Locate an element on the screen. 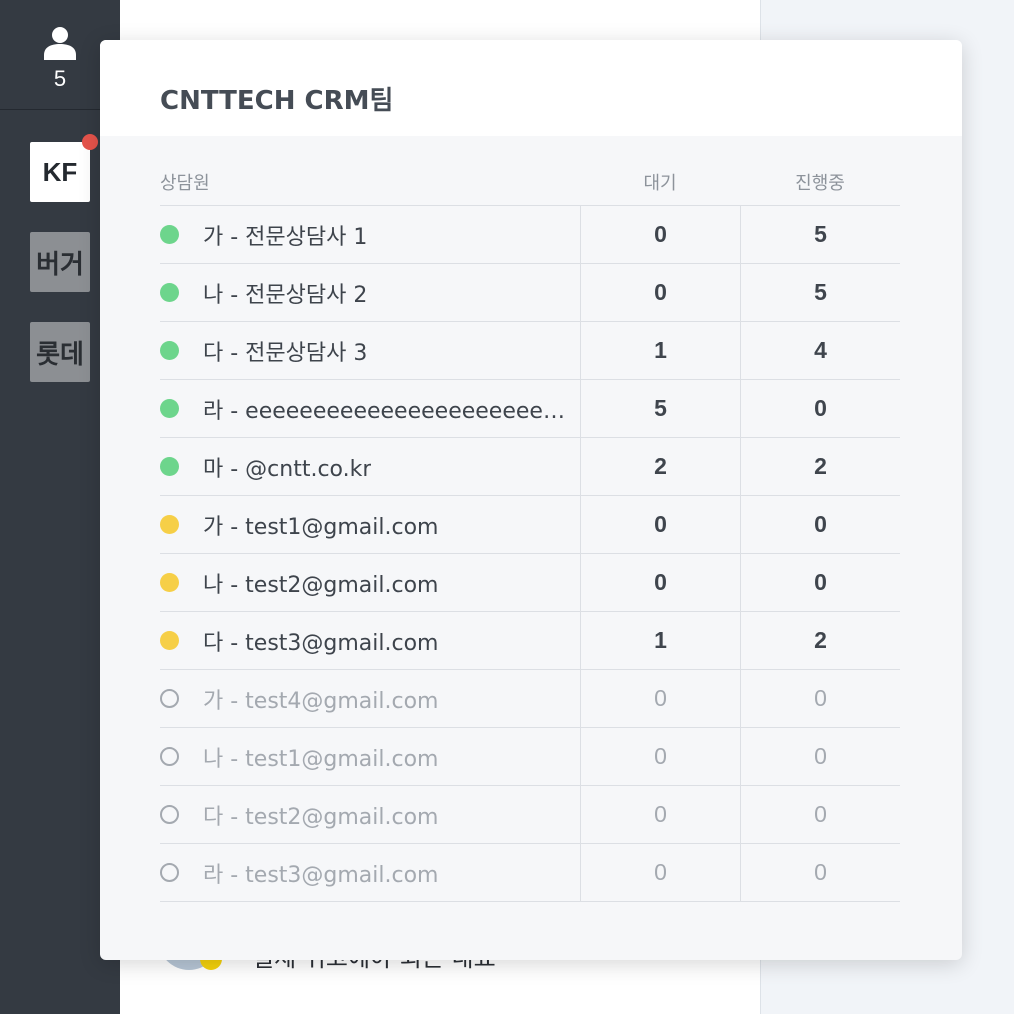 This screenshot has height=1014, width=1014. agent-cell: 나 - test1@gmail.com is located at coordinates (370, 757).